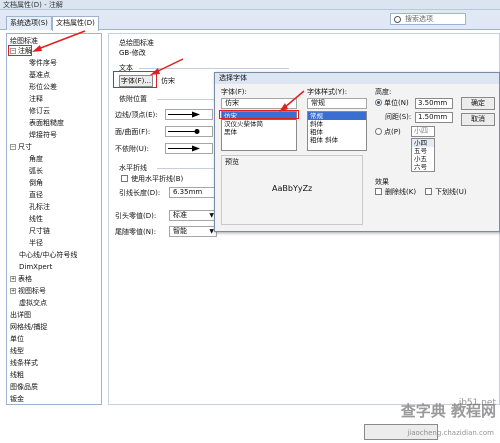 The width and height of the screenshot is (500, 443). What do you see at coordinates (383, 92) in the screenshot?
I see `height-label: 高度:` at bounding box center [383, 92].